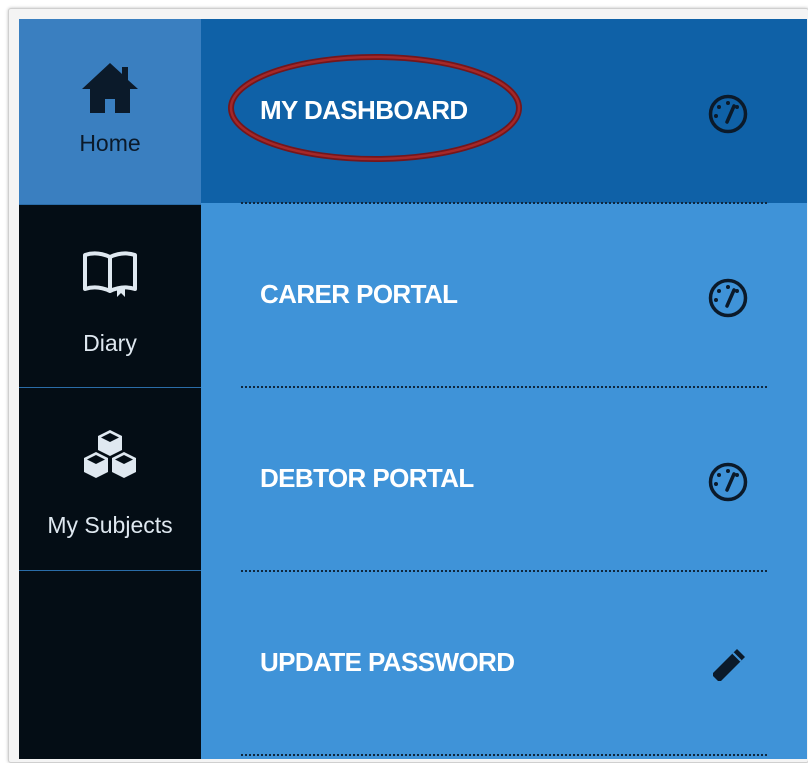  What do you see at coordinates (110, 664) in the screenshot?
I see `sidebar-empty-area` at bounding box center [110, 664].